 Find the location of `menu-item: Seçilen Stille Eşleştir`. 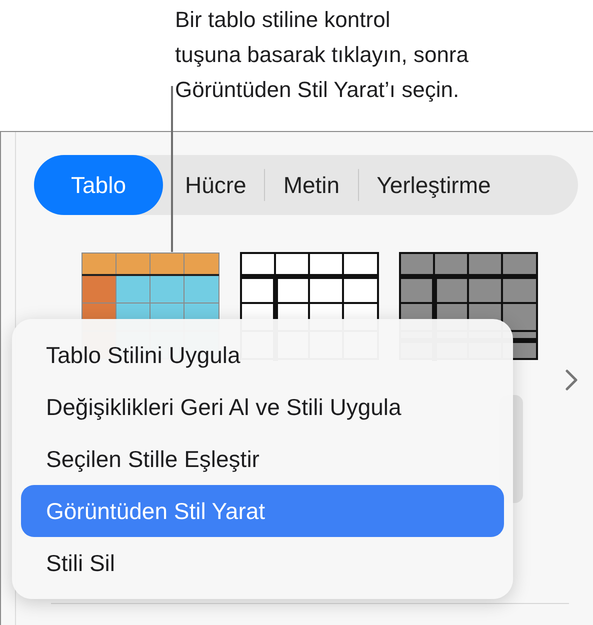

menu-item: Seçilen Stille Eşleştir is located at coordinates (262, 459).